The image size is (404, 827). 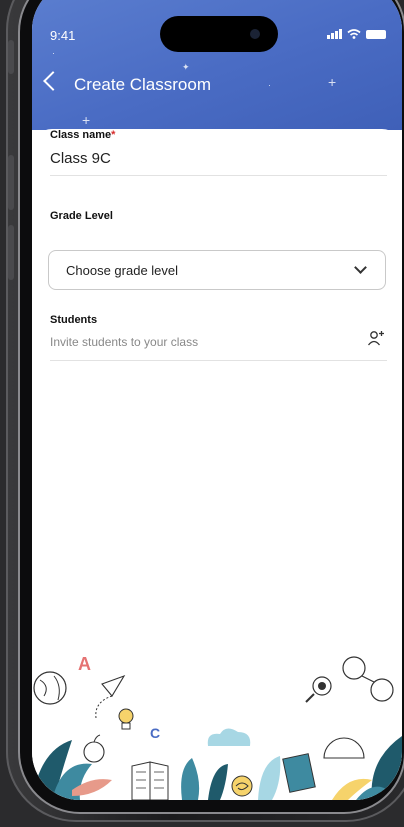 I want to click on grade-level-label: Grade Level, so click(x=81, y=216).